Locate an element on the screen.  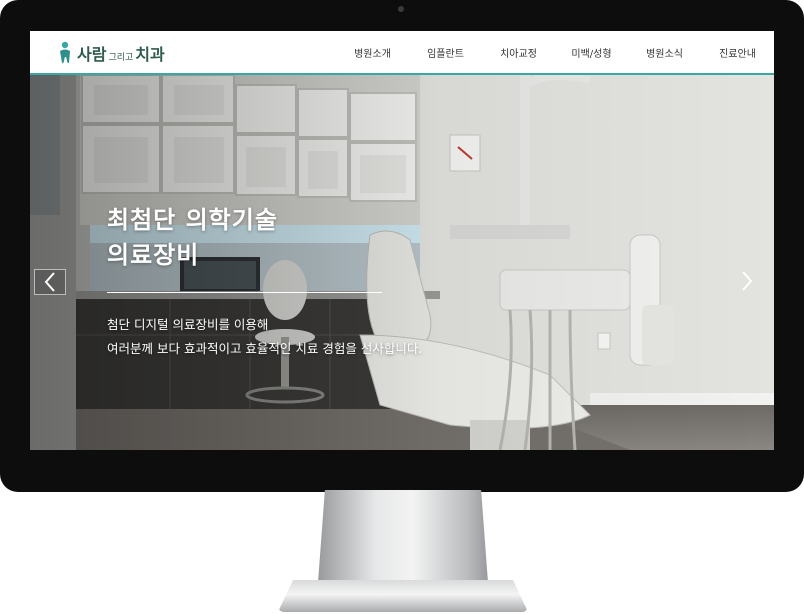
slider-next-button is located at coordinates (747, 281).